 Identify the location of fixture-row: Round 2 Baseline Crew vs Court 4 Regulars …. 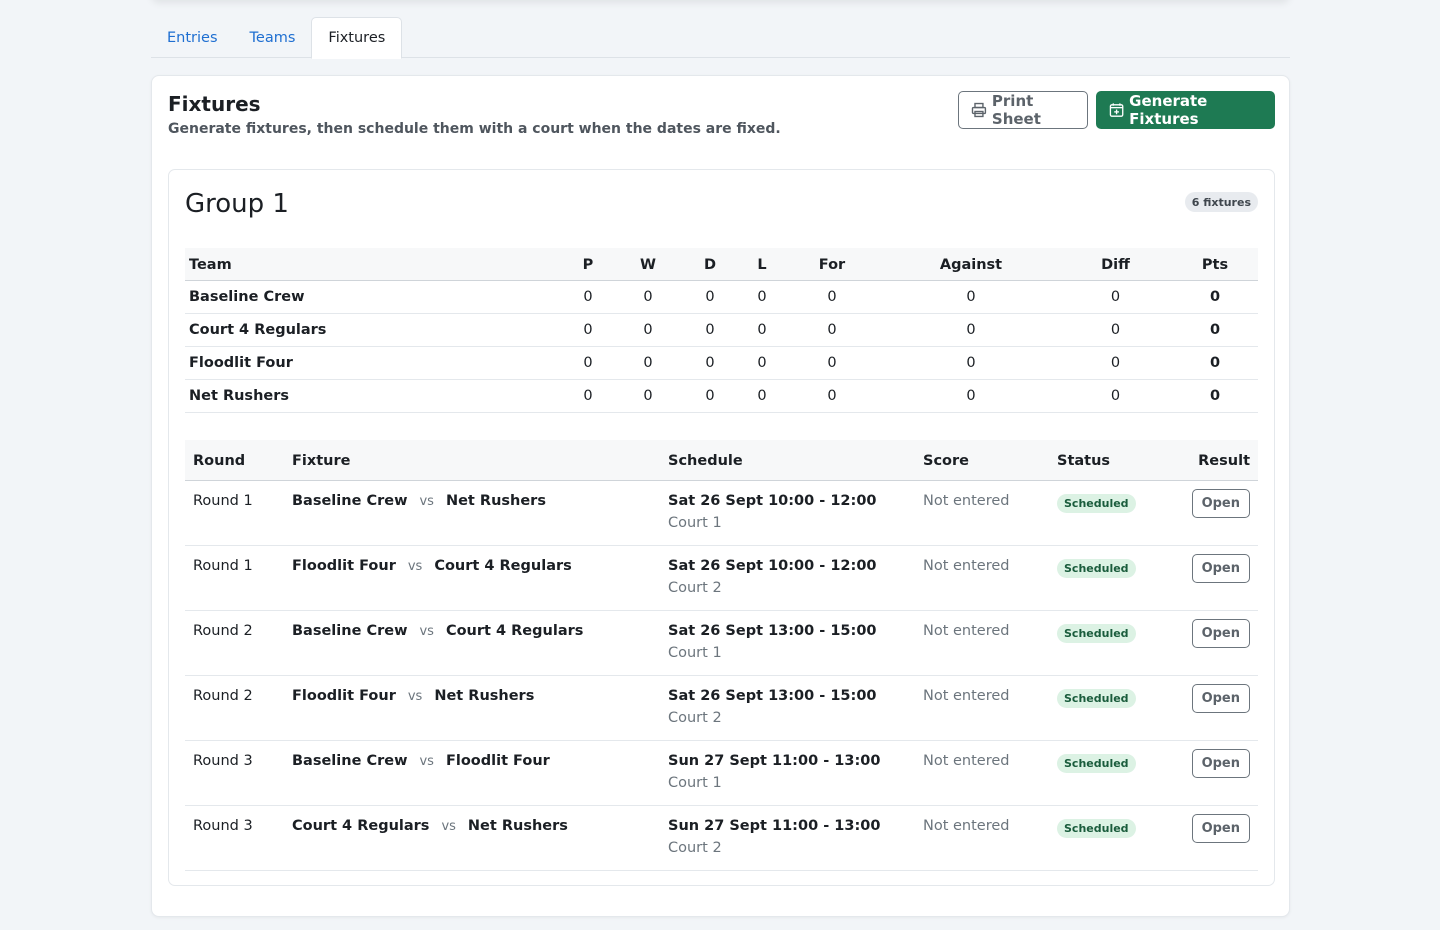
(721, 643).